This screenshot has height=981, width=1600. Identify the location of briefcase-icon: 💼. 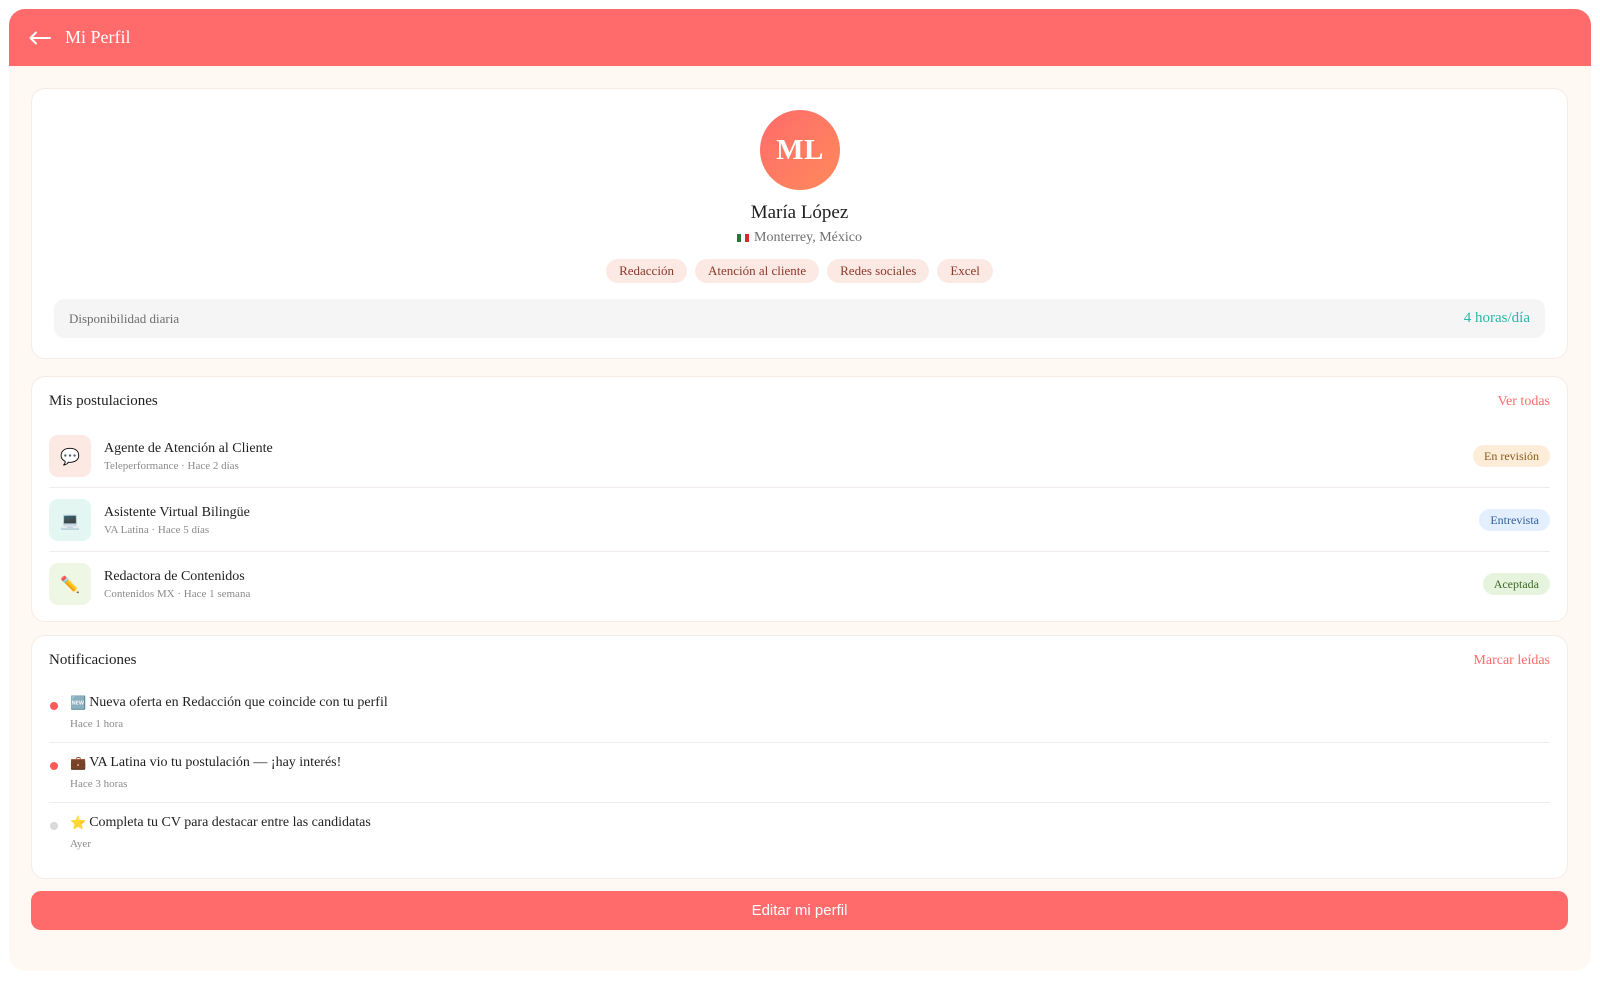
(78, 763).